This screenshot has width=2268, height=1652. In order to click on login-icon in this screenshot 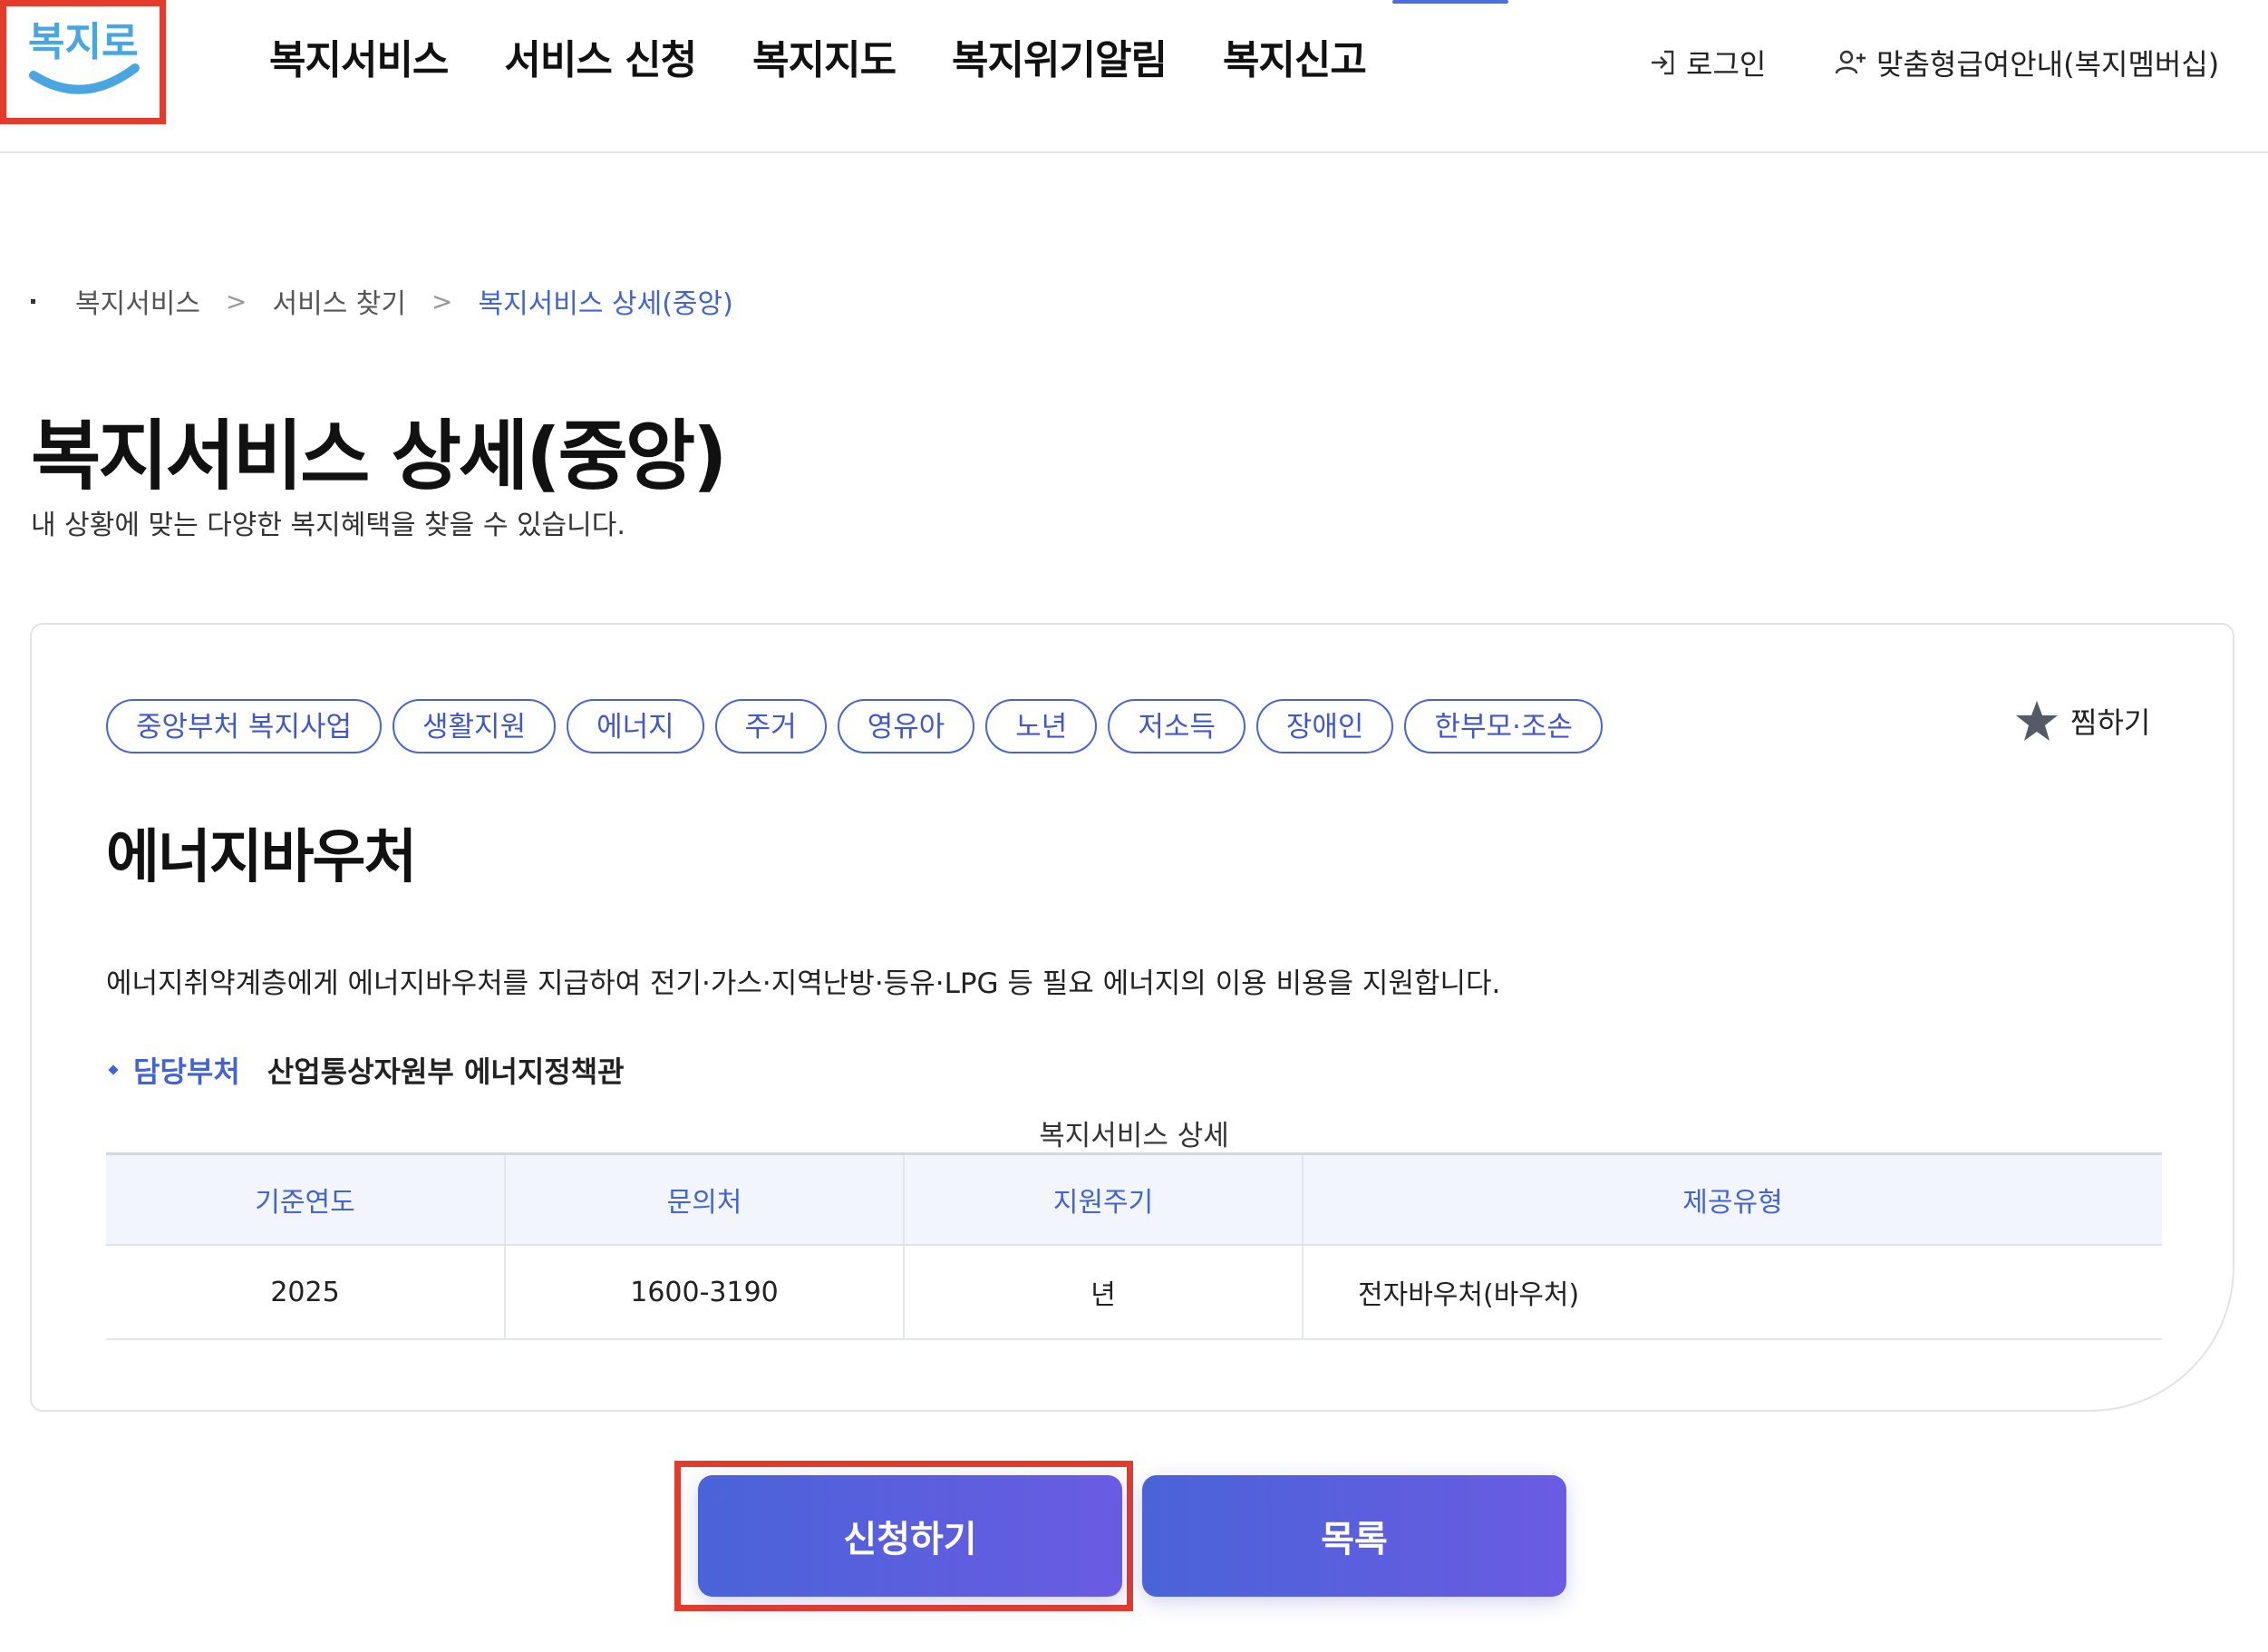, I will do `click(1663, 62)`.